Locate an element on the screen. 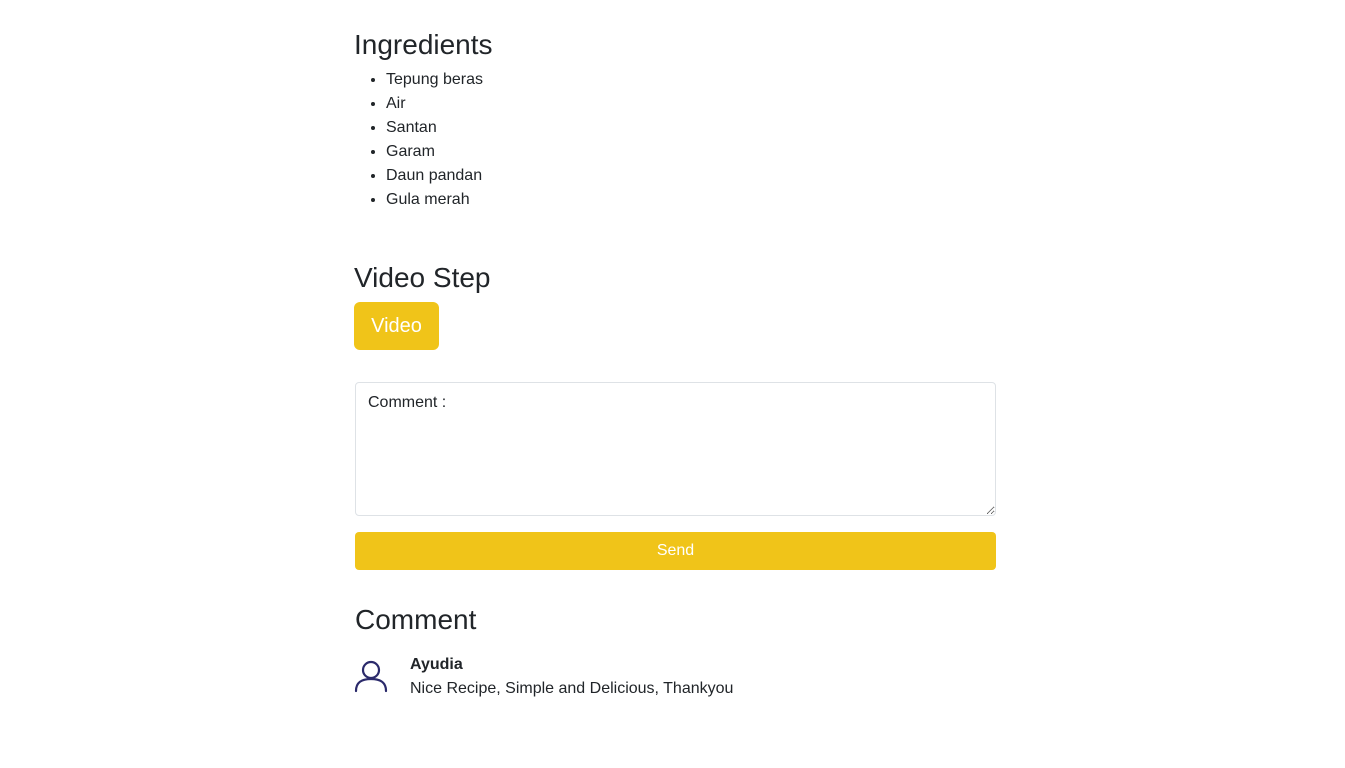 This screenshot has height=768, width=1345. ingredient-item: Tepung beras is located at coordinates (434, 80).